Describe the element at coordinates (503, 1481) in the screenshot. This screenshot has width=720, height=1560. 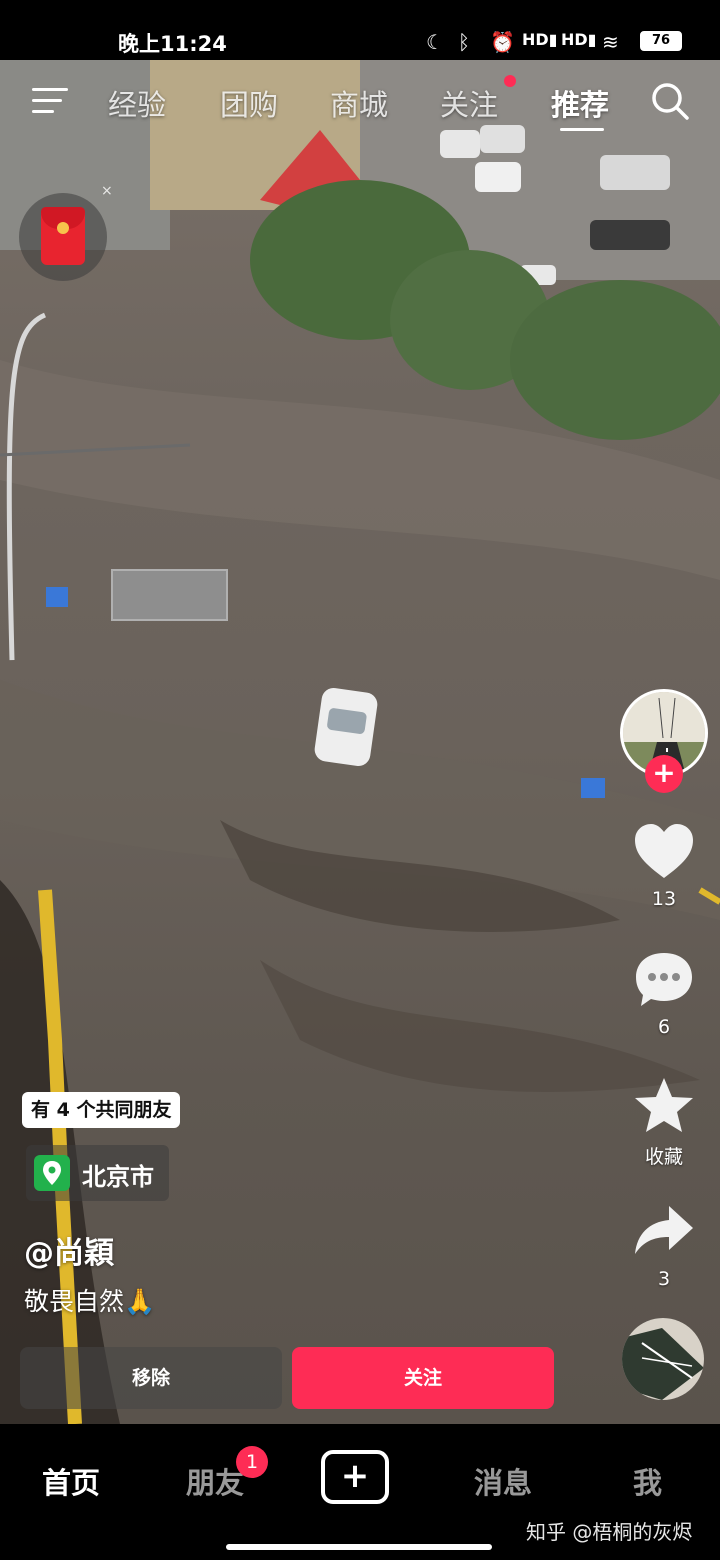
I see `nav-messages: 消息` at that location.